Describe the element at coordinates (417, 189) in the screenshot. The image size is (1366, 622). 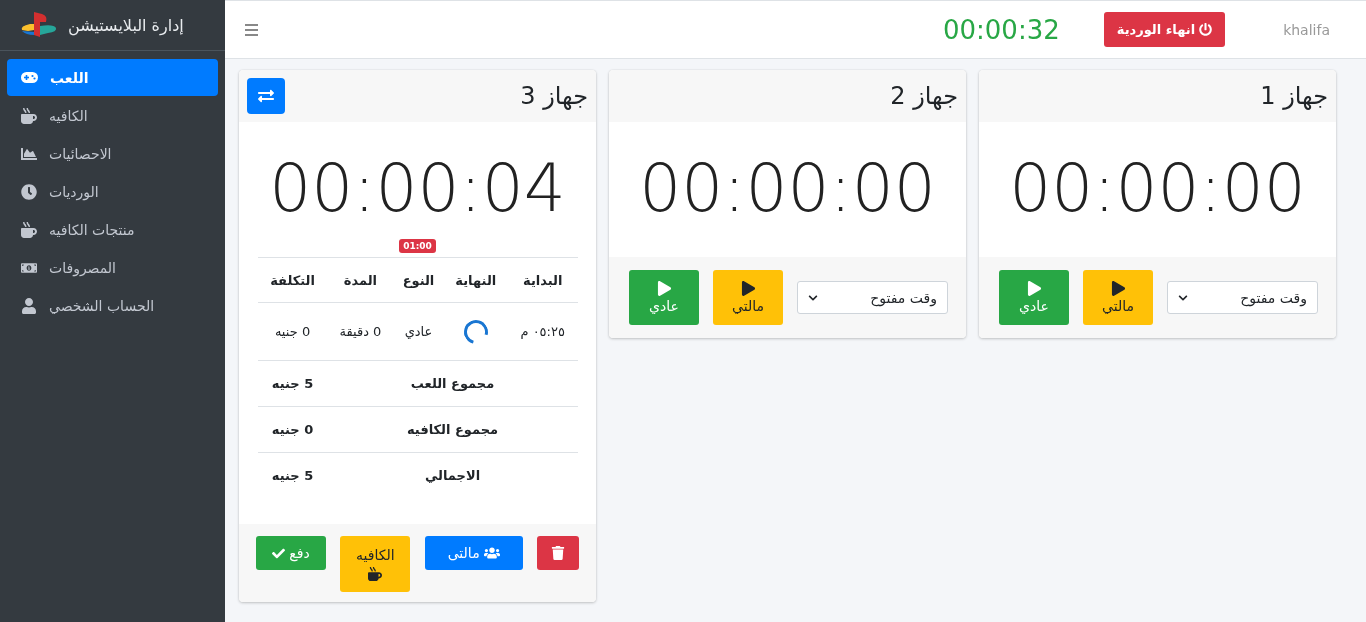
I see `device-timer: 00:00:04` at that location.